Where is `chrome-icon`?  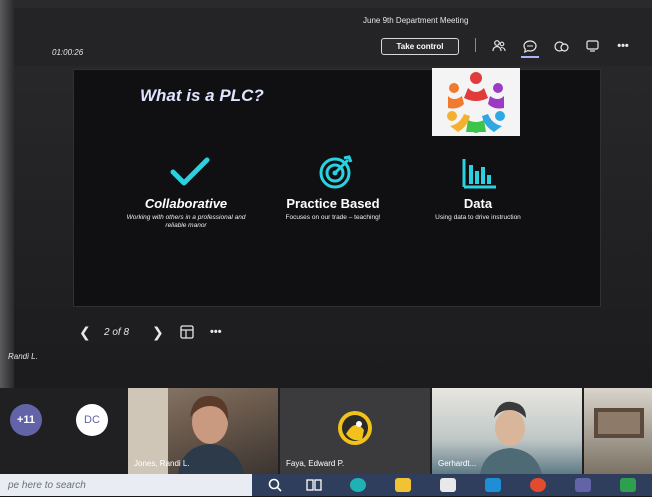
chrome-icon is located at coordinates (538, 485).